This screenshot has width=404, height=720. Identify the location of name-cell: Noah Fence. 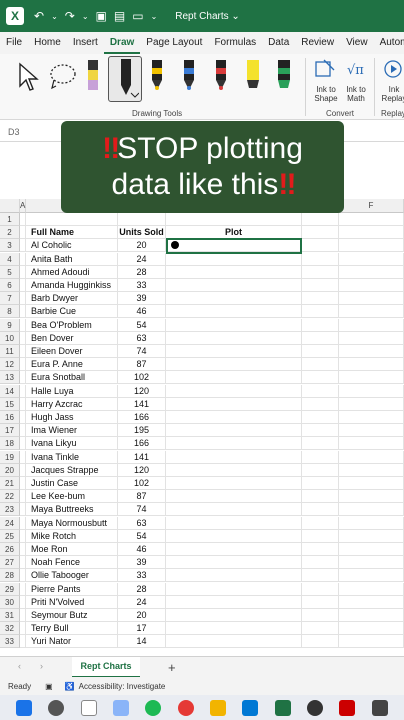
(72, 563).